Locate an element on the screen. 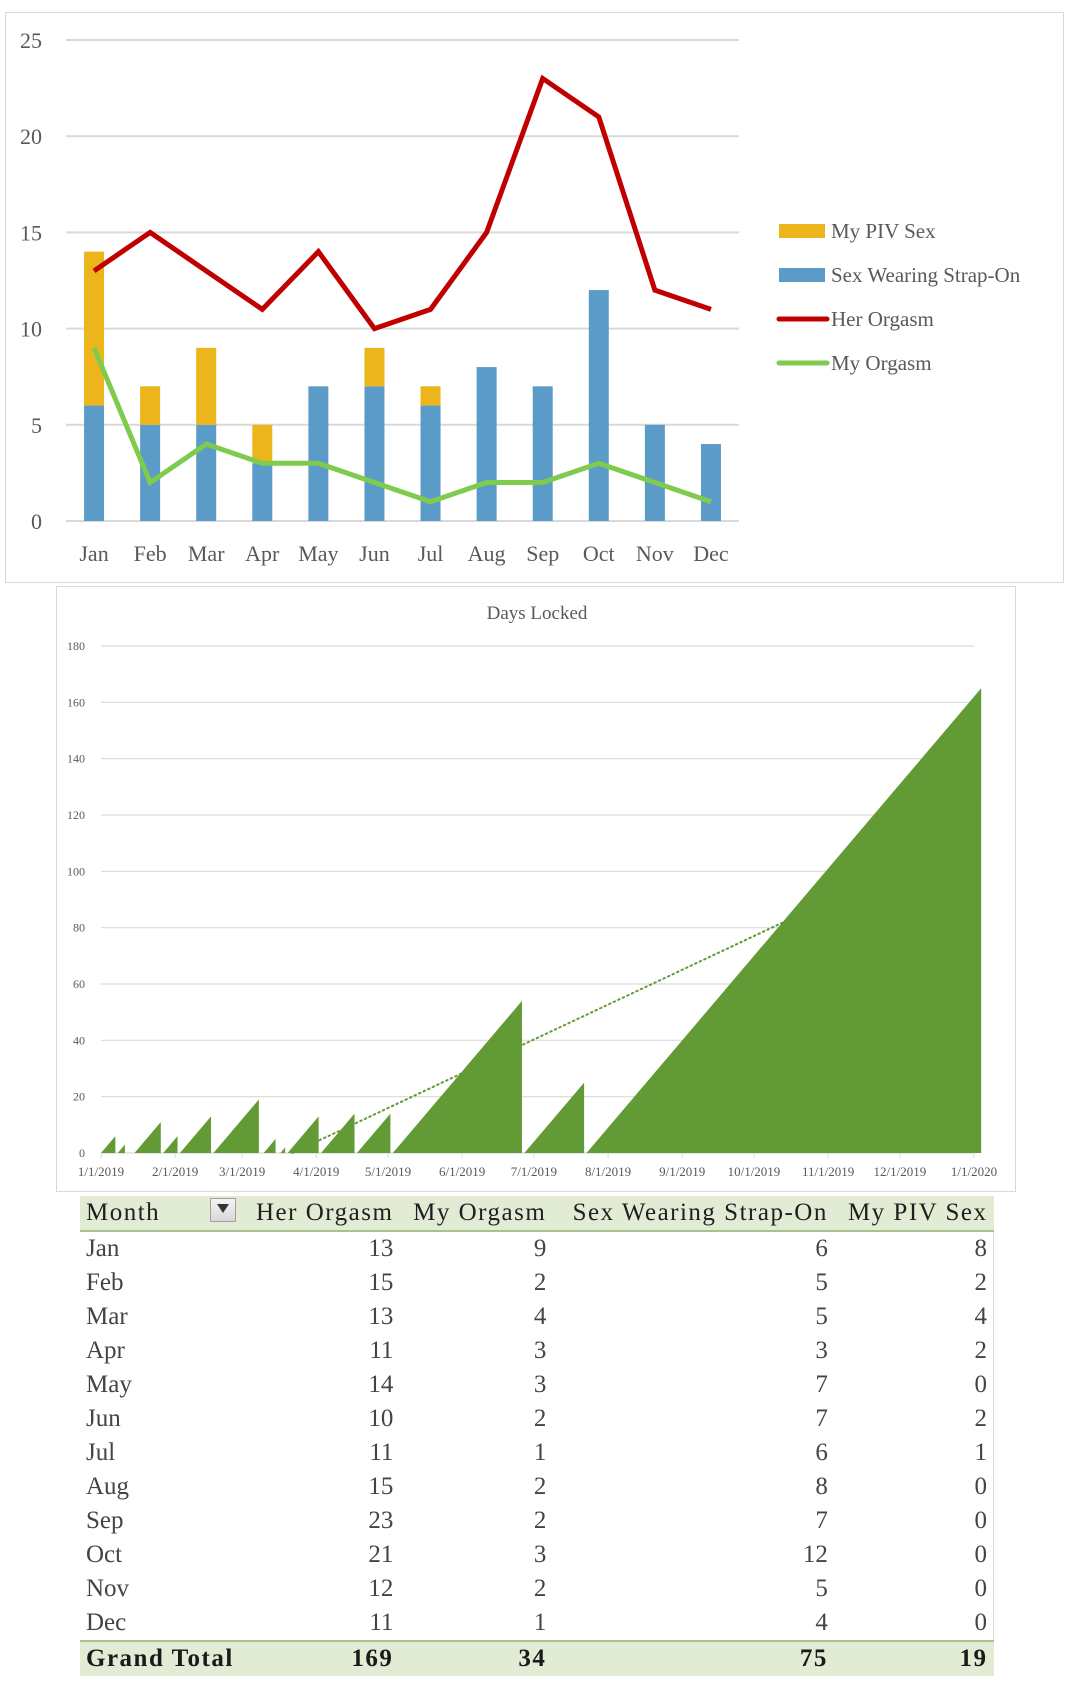 The width and height of the screenshot is (1070, 1686). table-row: Jul 11 1 6 1 is located at coordinates (537, 1453).